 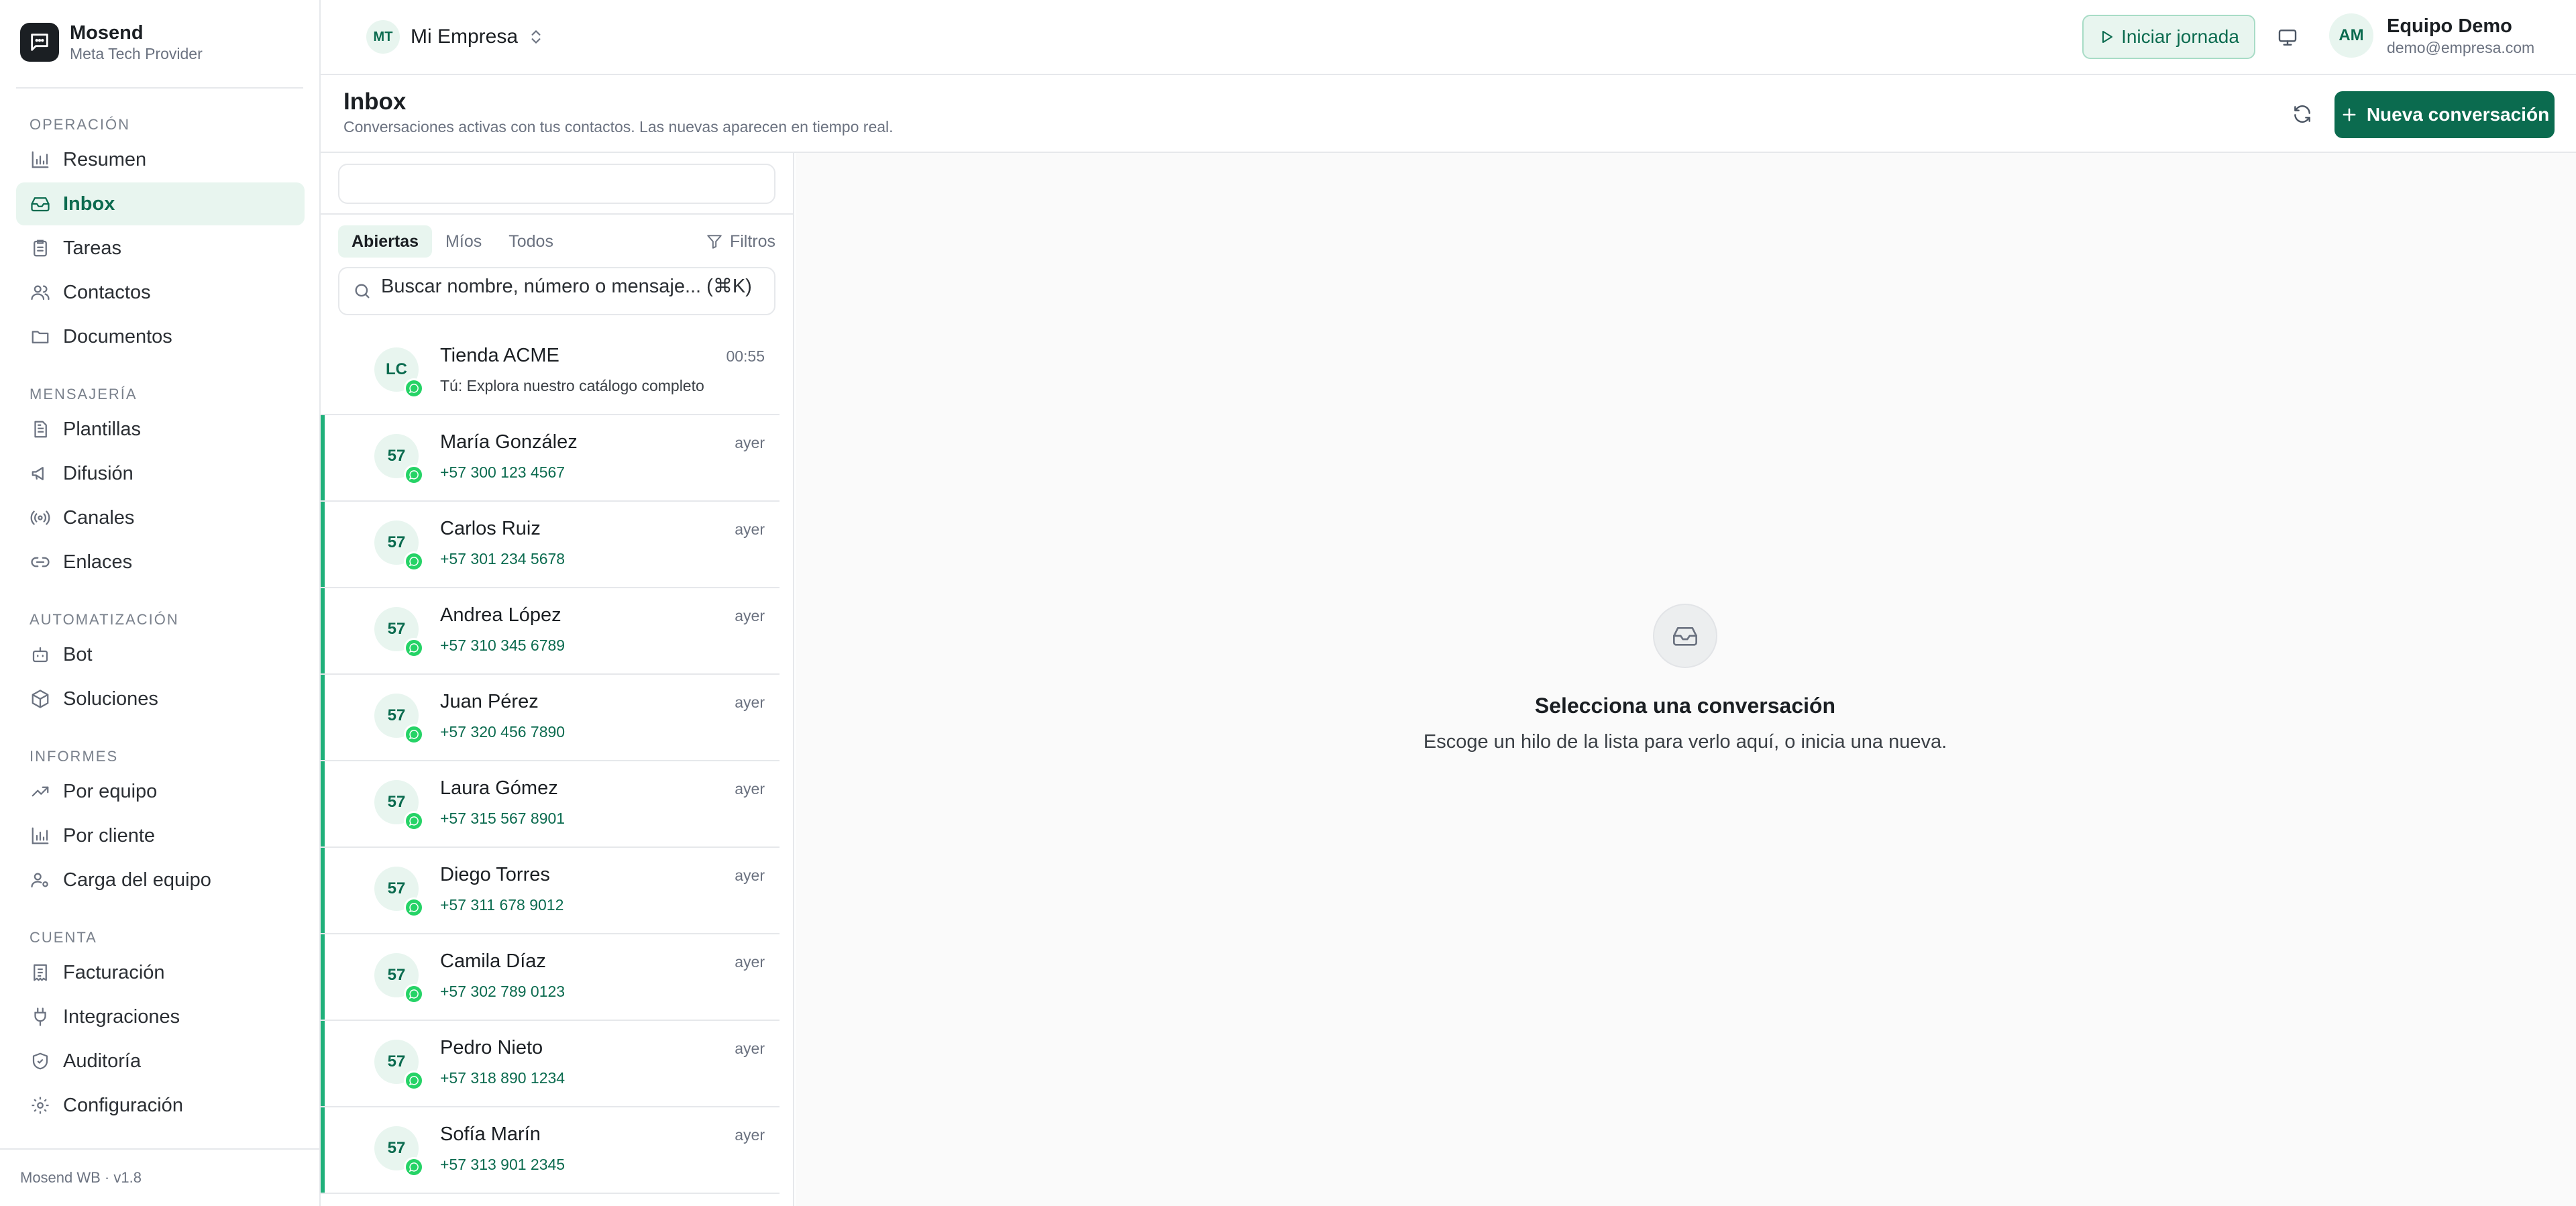 I want to click on sidebar-item-facturacion: Facturación, so click(x=160, y=972).